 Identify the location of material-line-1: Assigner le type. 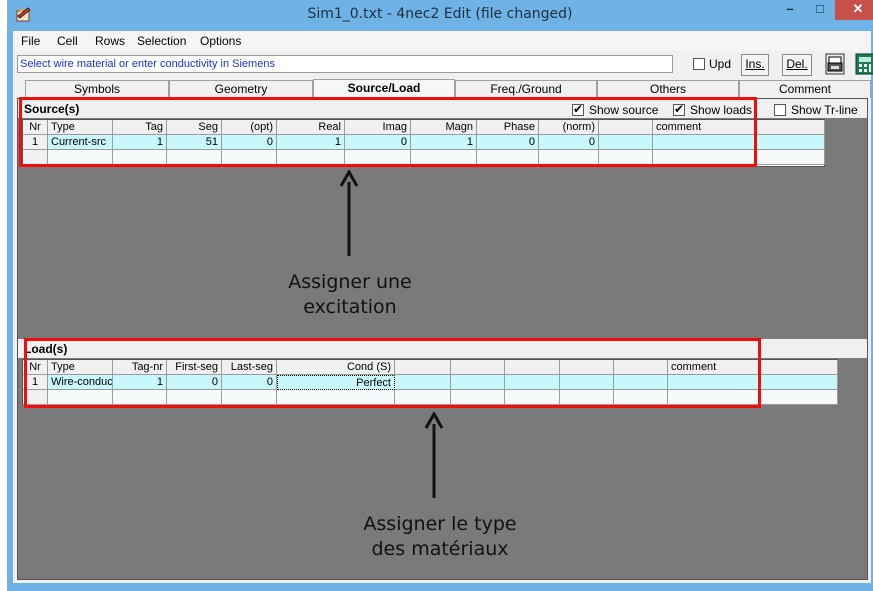
(440, 524).